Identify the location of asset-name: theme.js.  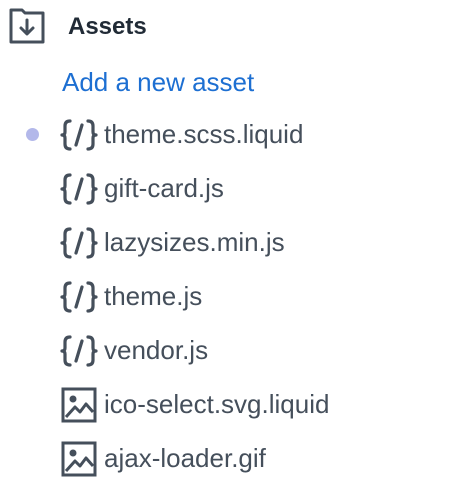
(153, 296).